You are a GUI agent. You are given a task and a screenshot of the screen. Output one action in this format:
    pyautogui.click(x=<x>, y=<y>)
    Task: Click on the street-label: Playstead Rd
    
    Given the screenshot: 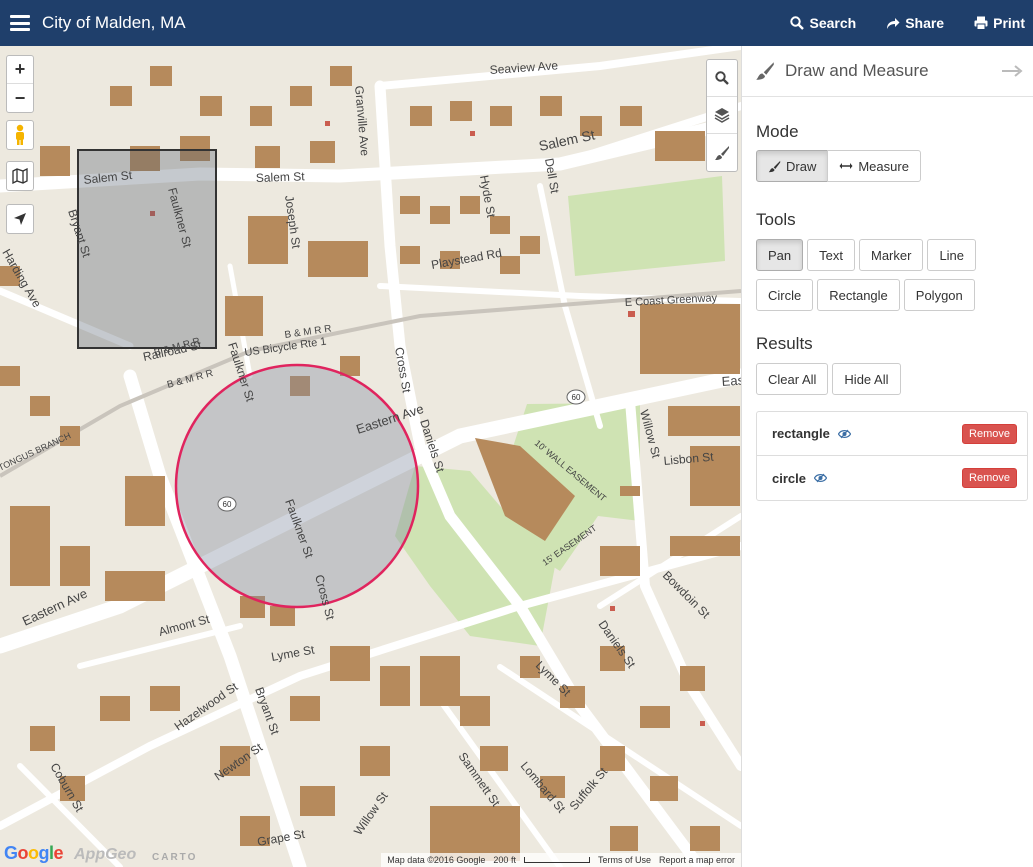 What is the action you would take?
    pyautogui.click(x=466, y=259)
    